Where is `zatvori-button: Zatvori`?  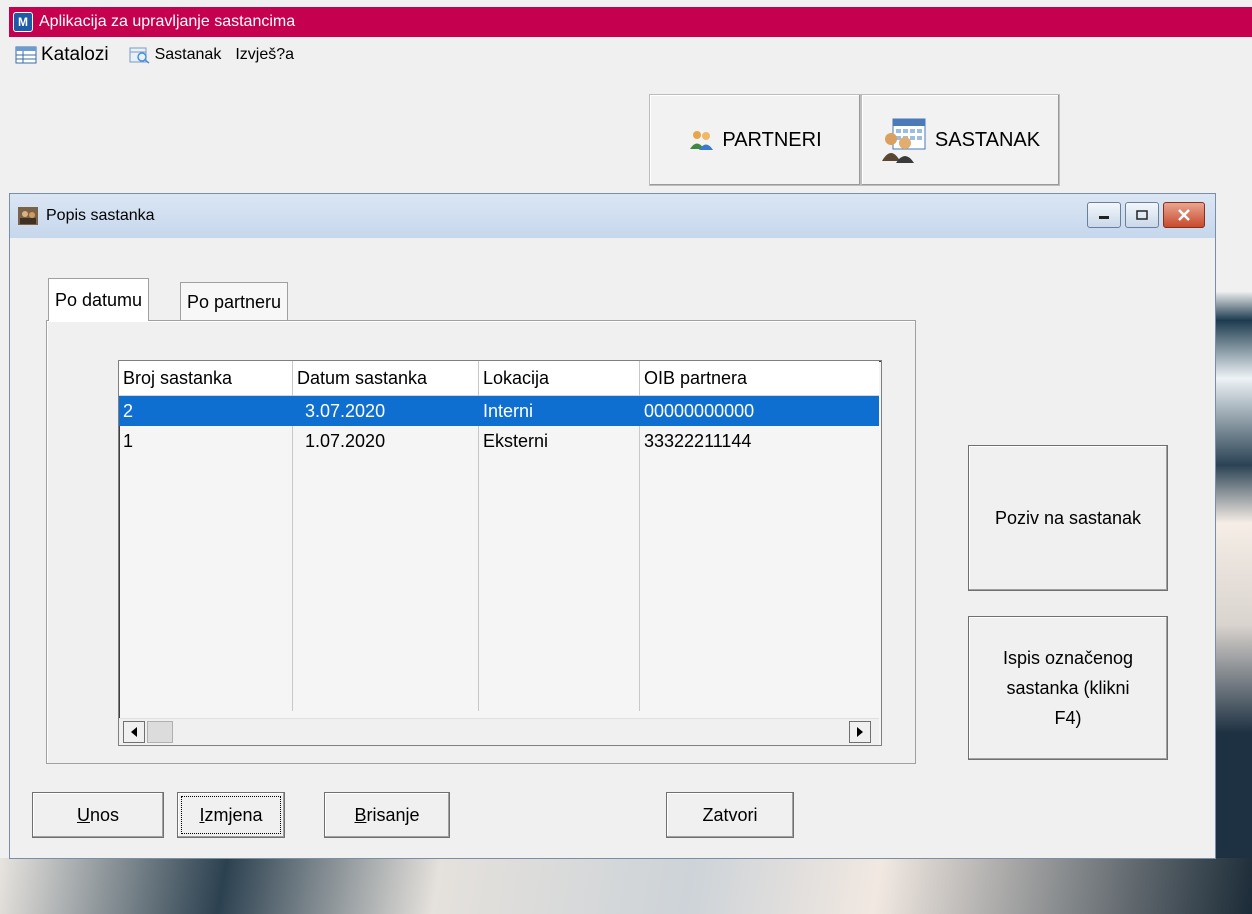
zatvori-button: Zatvori is located at coordinates (730, 815).